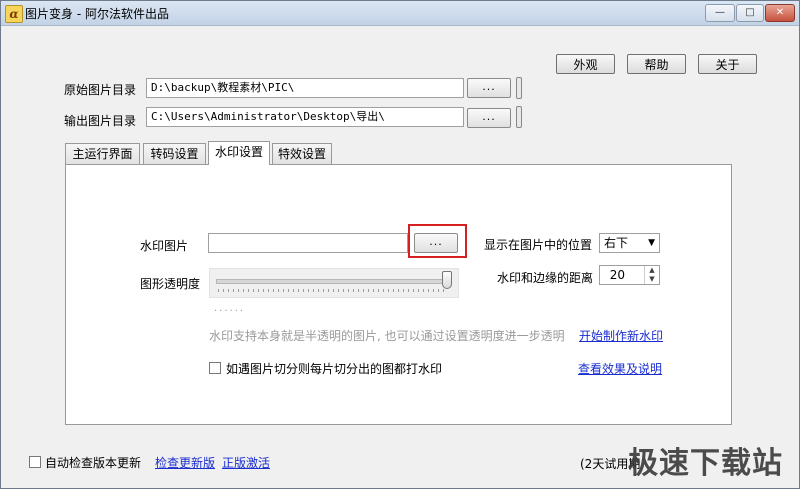 Image resolution: width=800 pixels, height=489 pixels. What do you see at coordinates (538, 245) in the screenshot?
I see `position-label: 显示在图片中的位置` at bounding box center [538, 245].